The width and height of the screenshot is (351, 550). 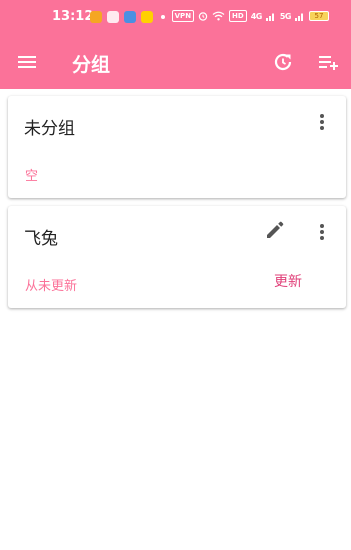 I want to click on group-name: 飞兔, so click(x=41, y=239).